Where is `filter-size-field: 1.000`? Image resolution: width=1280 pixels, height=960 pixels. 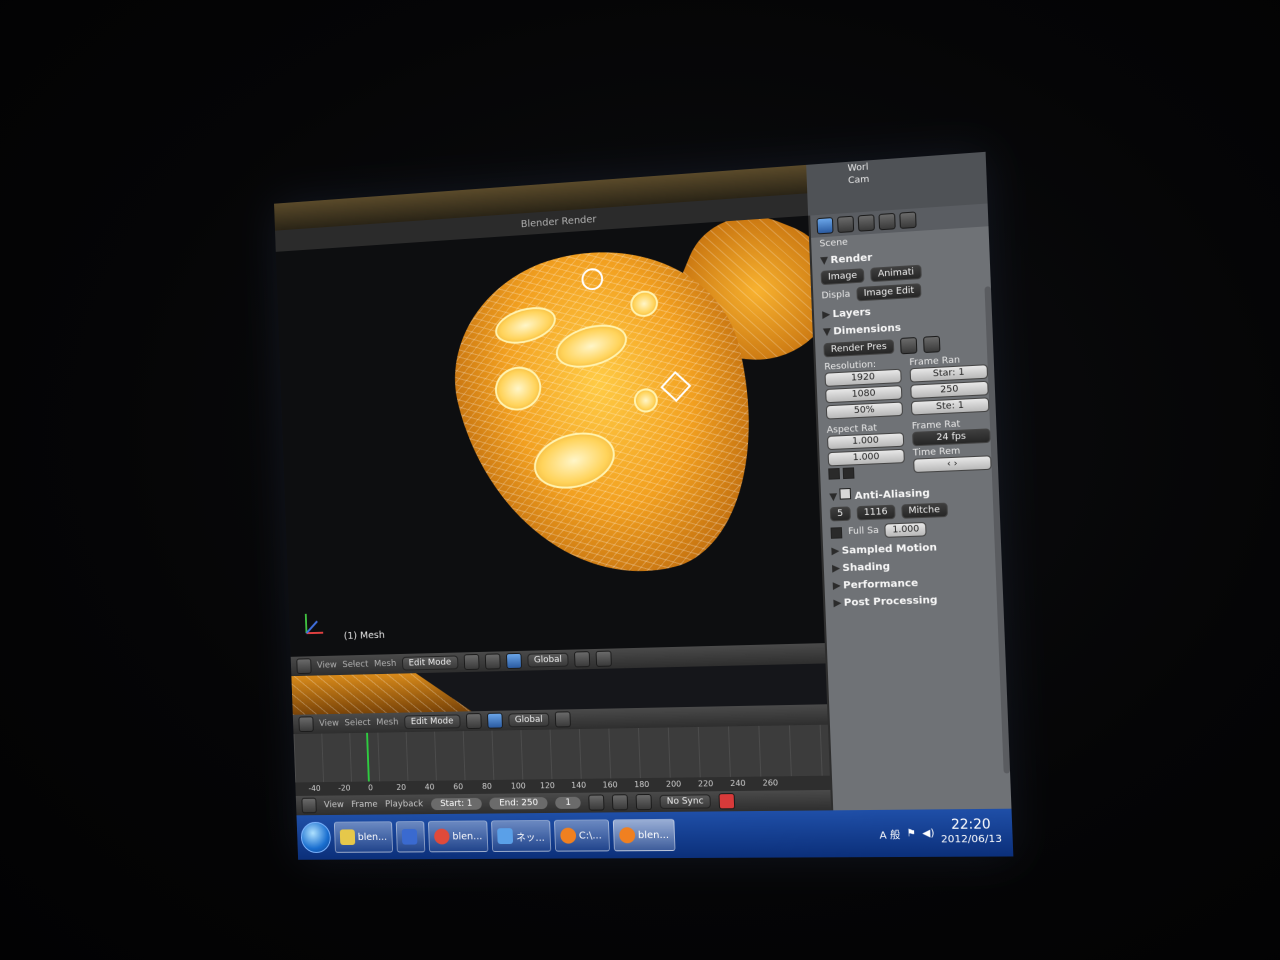 filter-size-field: 1.000 is located at coordinates (905, 529).